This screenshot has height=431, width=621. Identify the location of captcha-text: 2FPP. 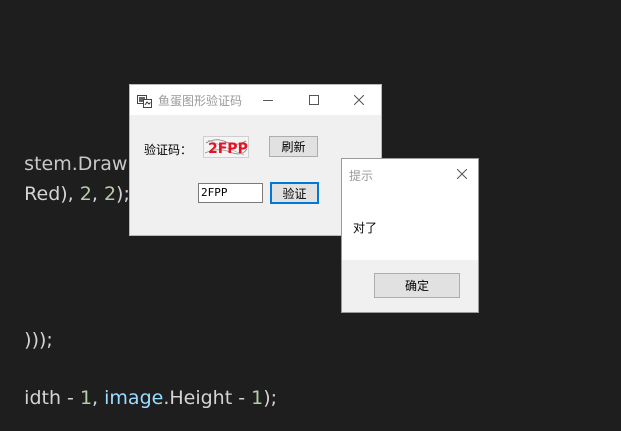
(228, 149).